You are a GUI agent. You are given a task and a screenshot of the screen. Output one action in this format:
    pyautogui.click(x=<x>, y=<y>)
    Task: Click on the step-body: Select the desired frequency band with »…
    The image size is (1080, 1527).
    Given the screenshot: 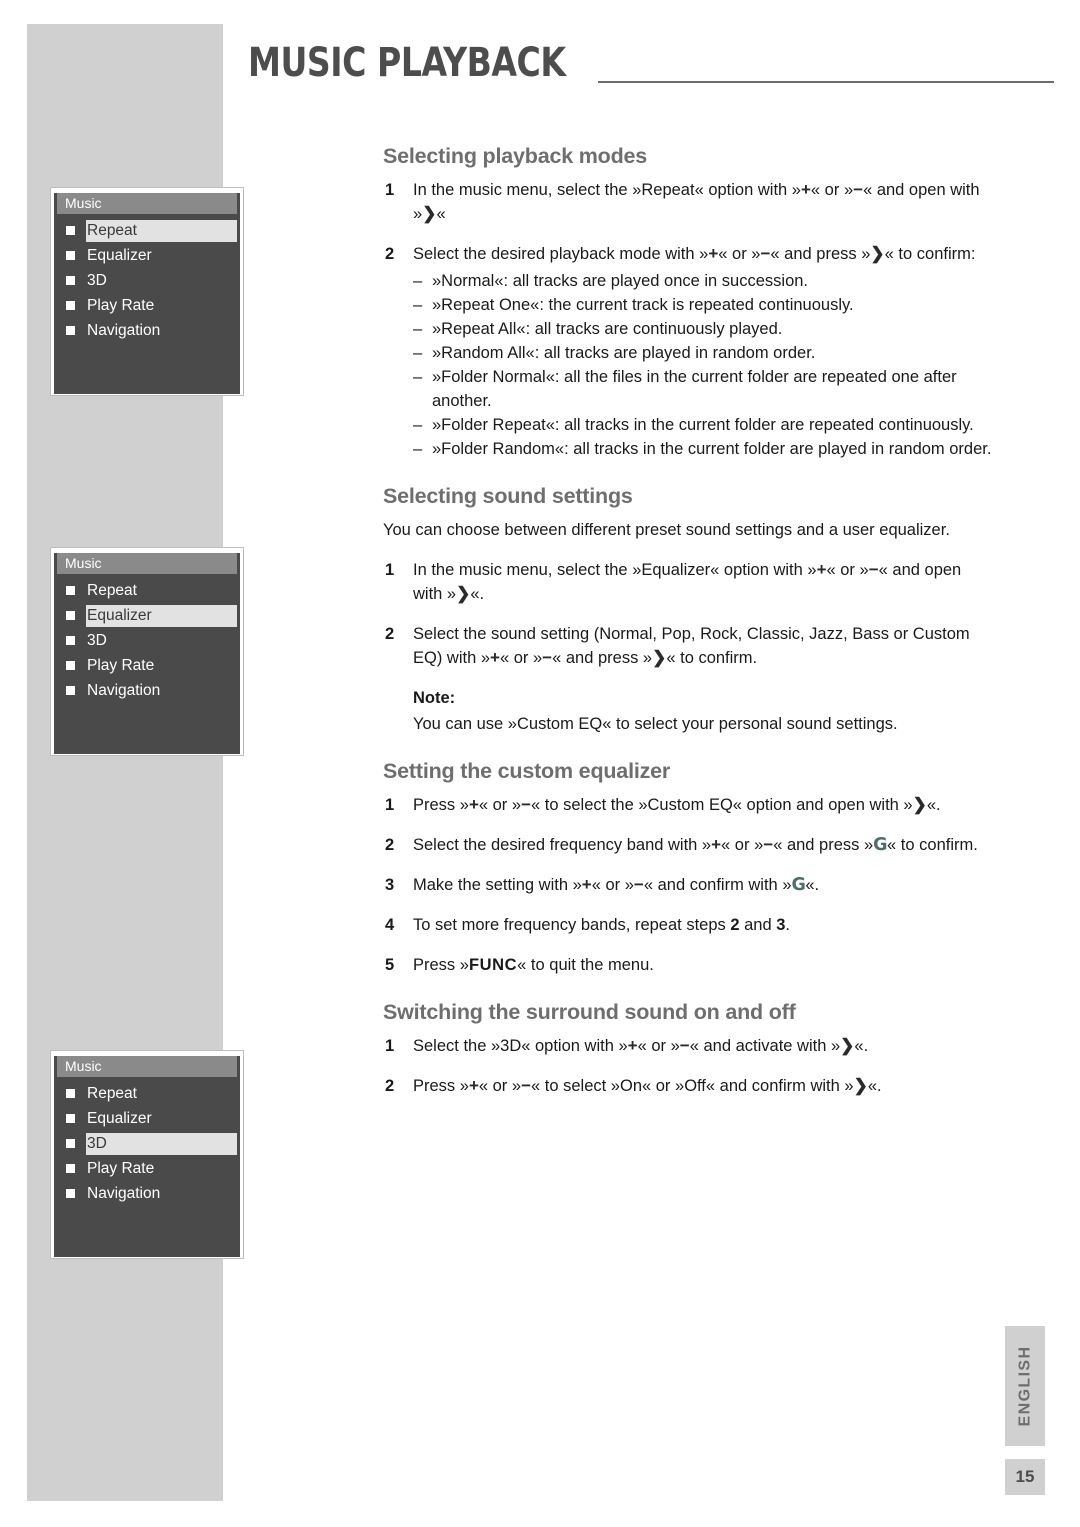 What is the action you would take?
    pyautogui.click(x=695, y=845)
    